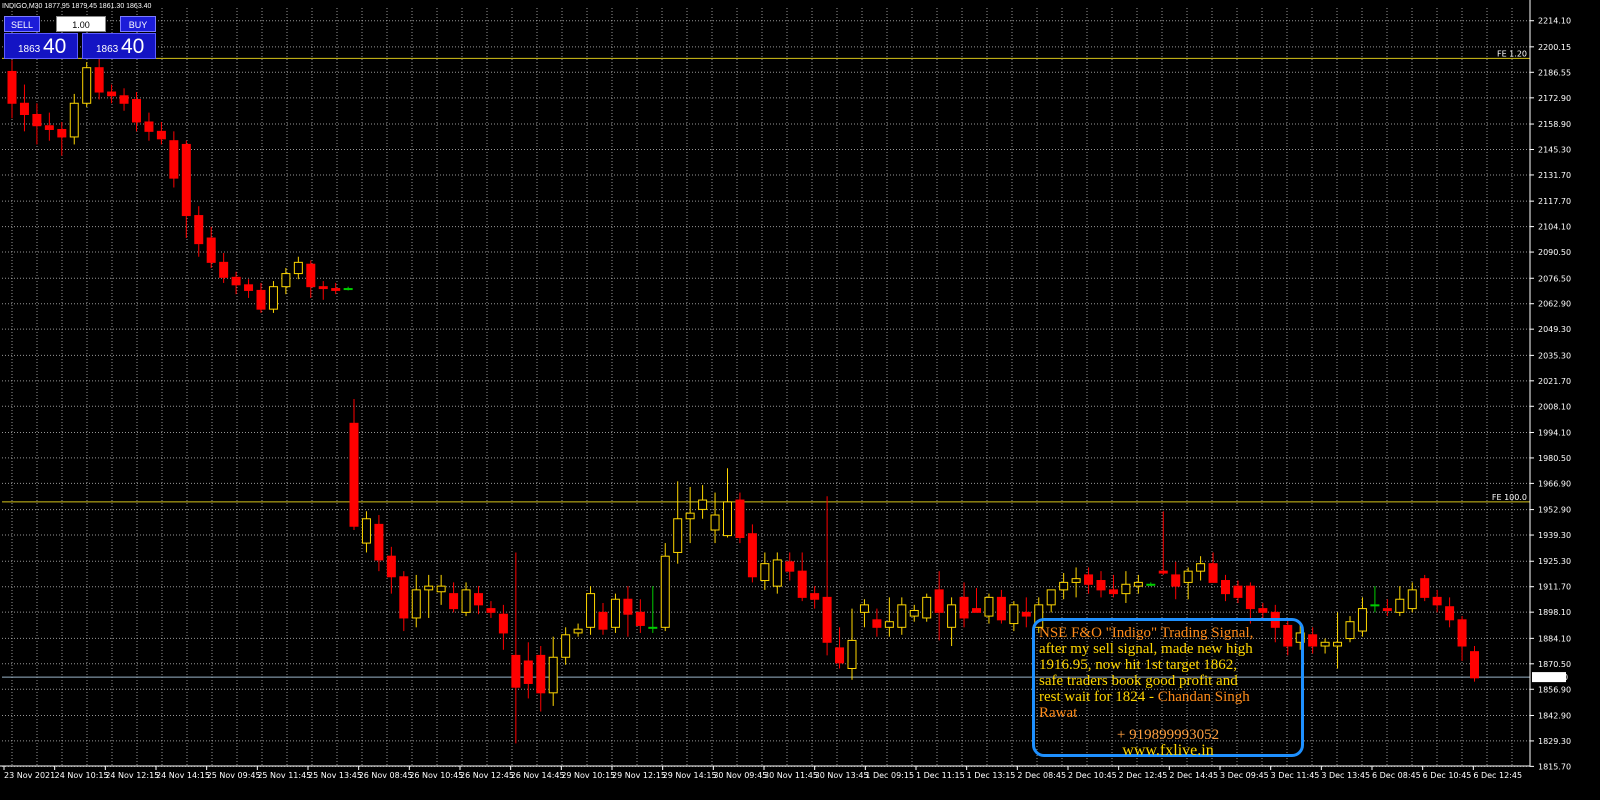  Describe the element at coordinates (1551, 677) in the screenshot. I see `current-price-label: 1863.40` at that location.